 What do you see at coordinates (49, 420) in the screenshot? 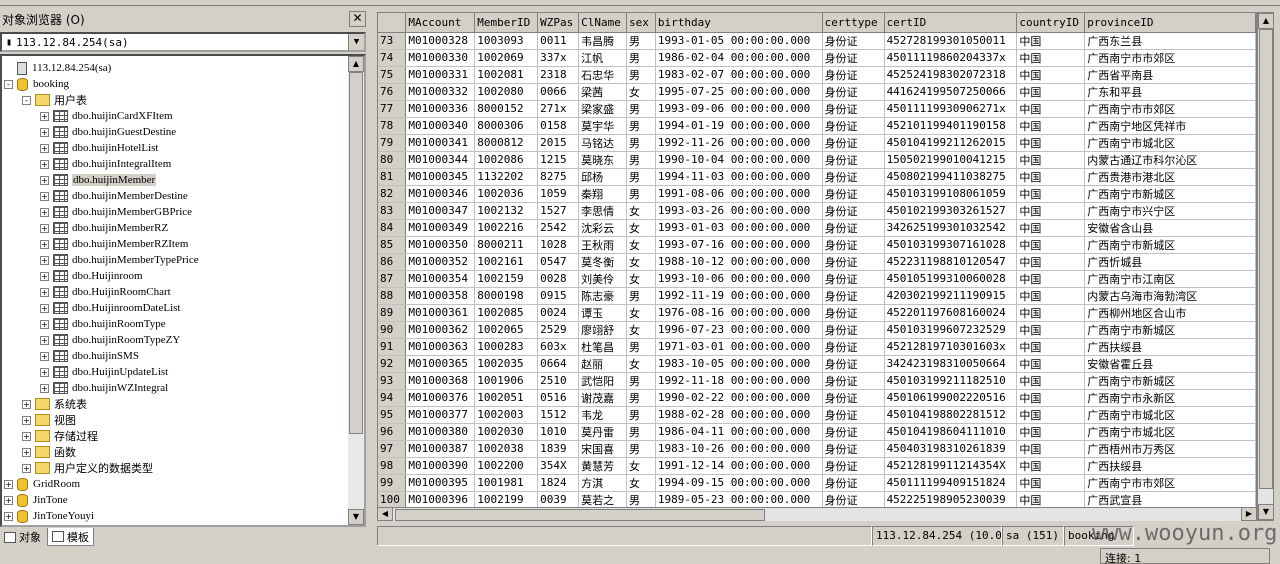
I see `tree-node: + 视图` at bounding box center [49, 420].